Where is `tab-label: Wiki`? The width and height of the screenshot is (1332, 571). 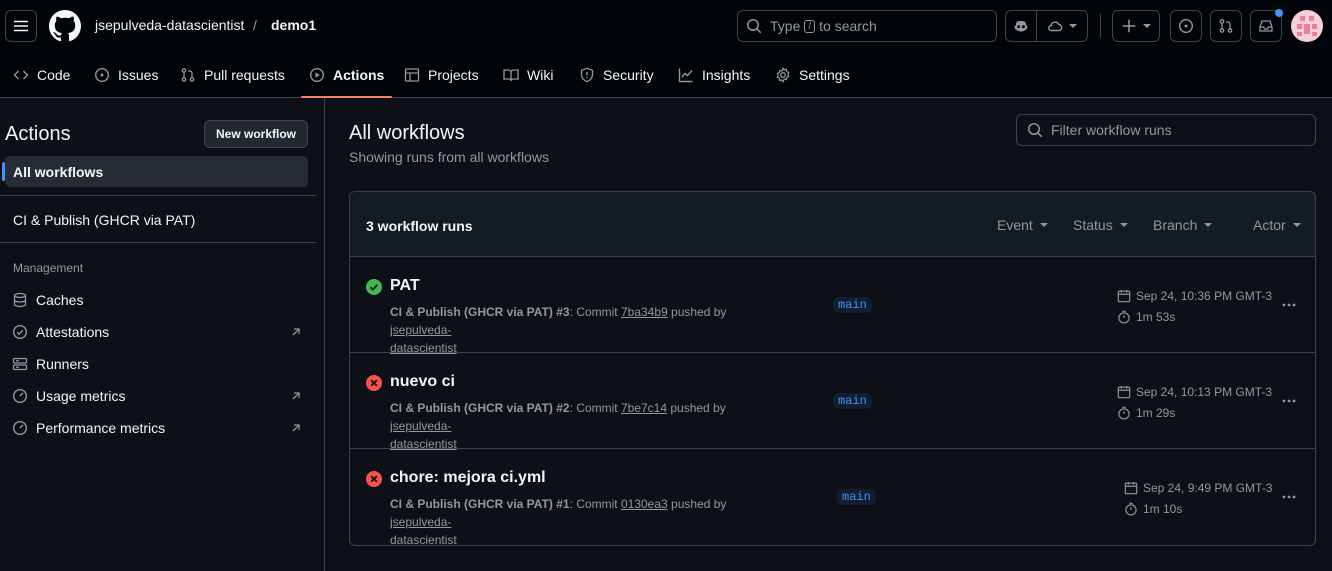
tab-label: Wiki is located at coordinates (540, 75).